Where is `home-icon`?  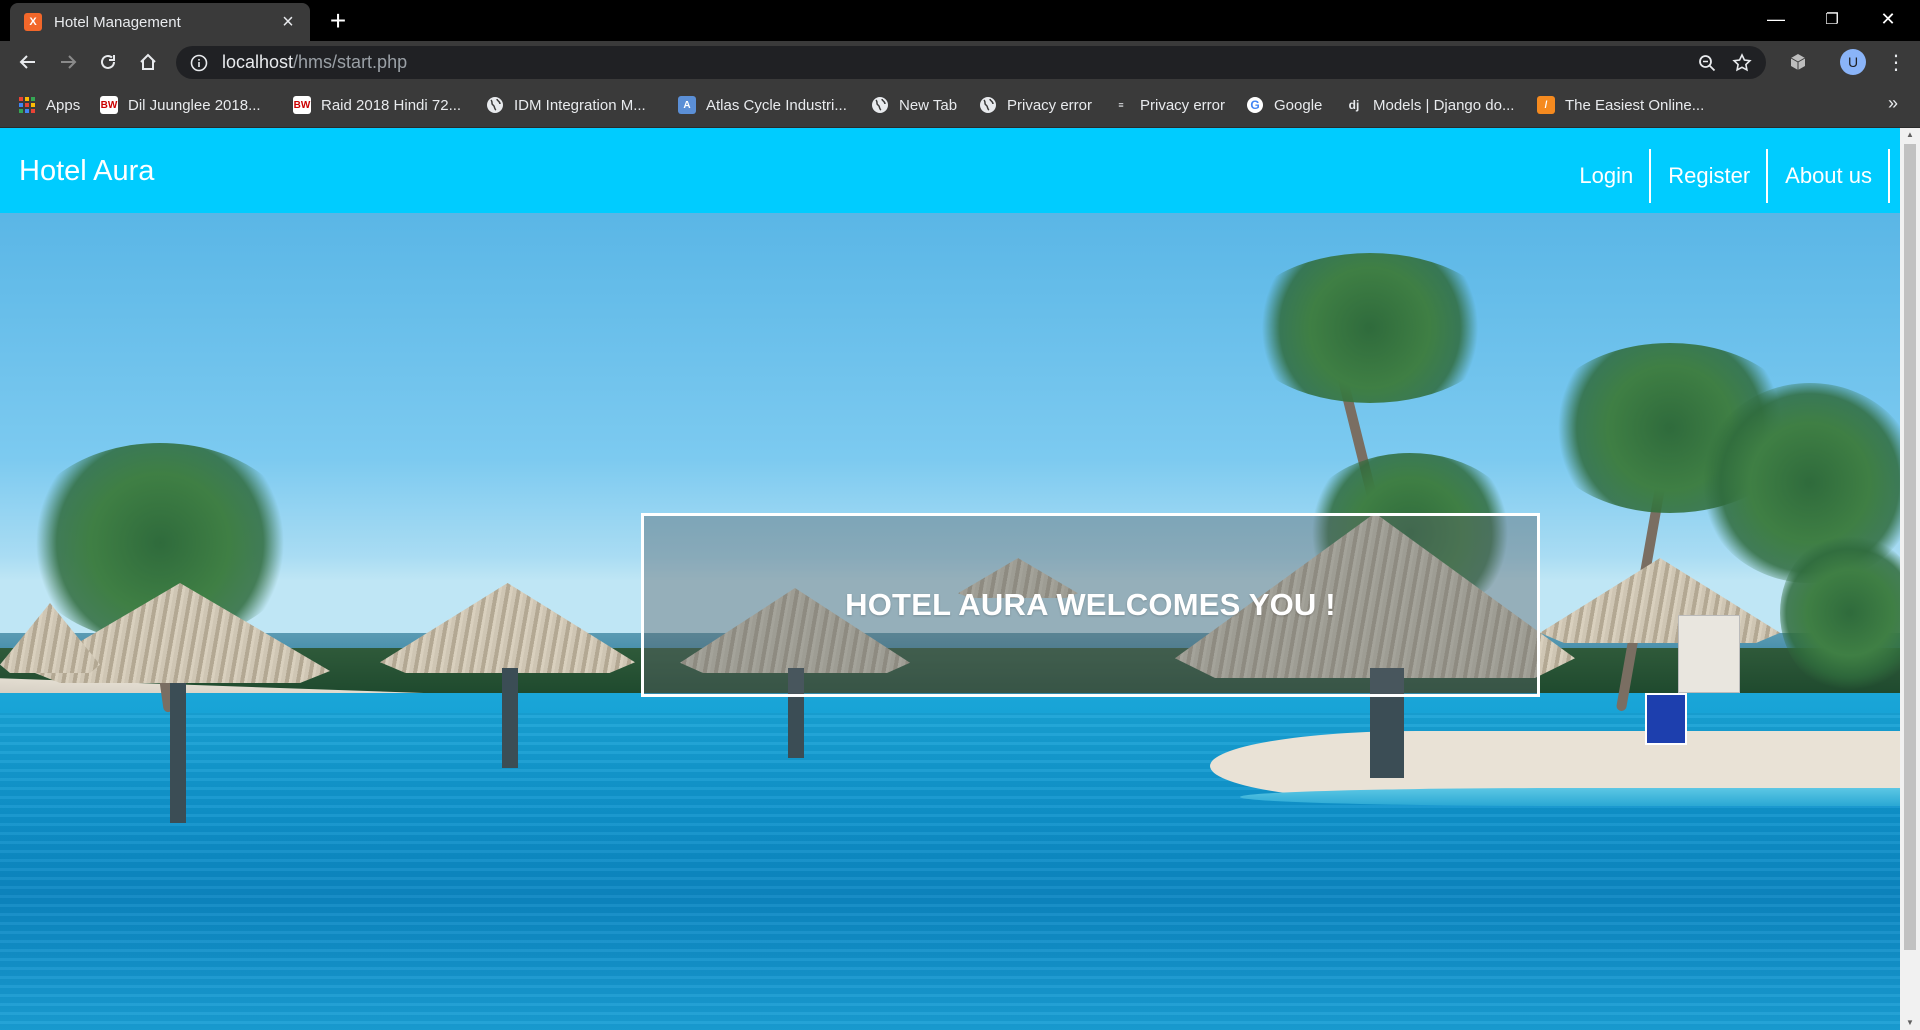 home-icon is located at coordinates (148, 61).